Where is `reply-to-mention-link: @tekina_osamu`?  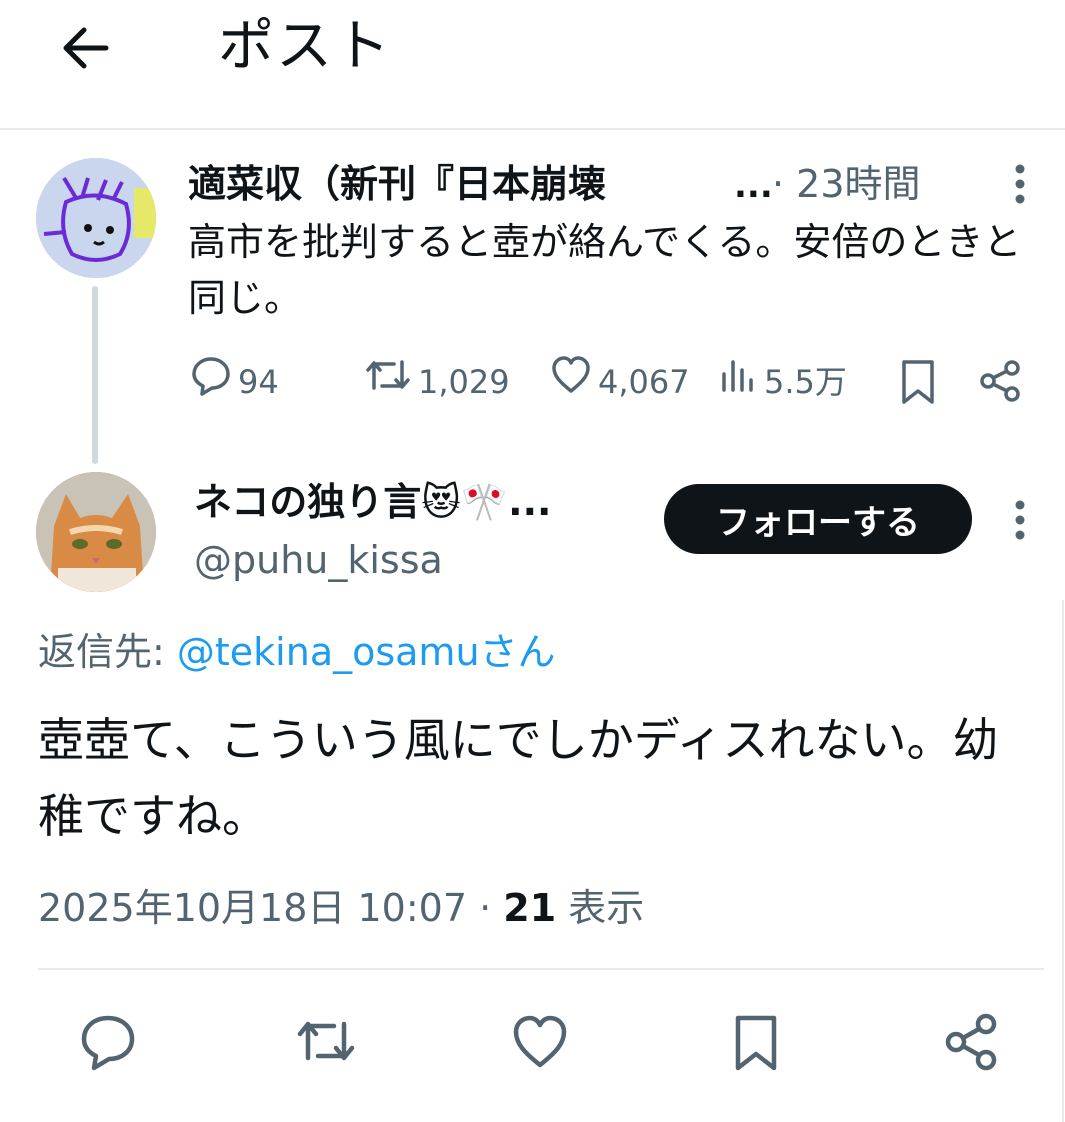
reply-to-mention-link: @tekina_osamu is located at coordinates (328, 652).